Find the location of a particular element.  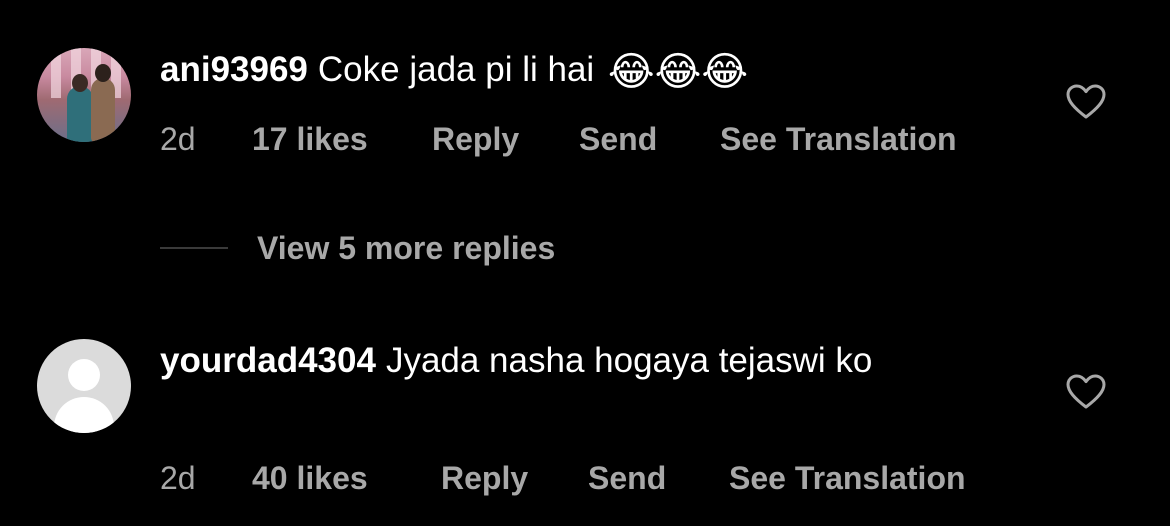

username: ani93969 is located at coordinates (234, 69).